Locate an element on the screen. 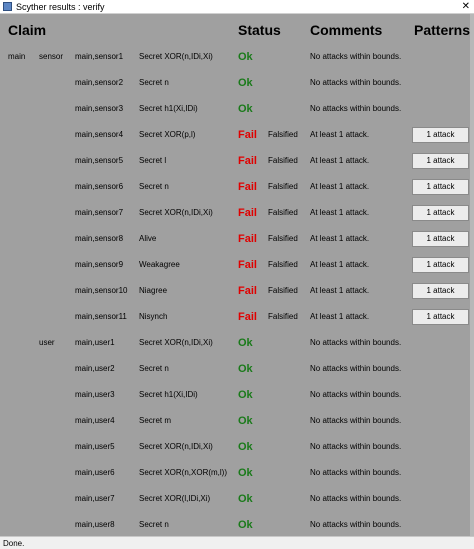  claim-id: main,user8 is located at coordinates (95, 524).